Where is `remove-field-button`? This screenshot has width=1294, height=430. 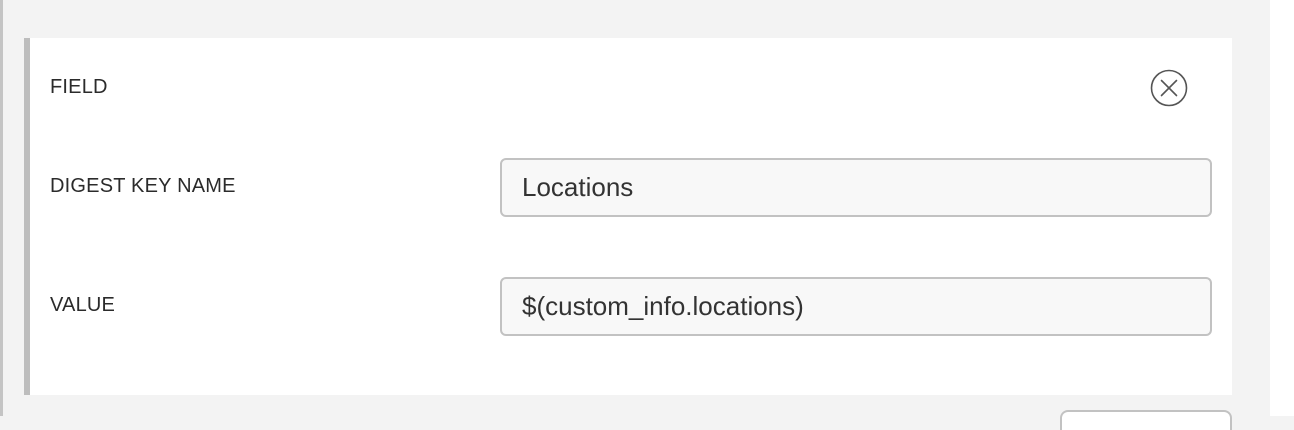 remove-field-button is located at coordinates (1169, 88).